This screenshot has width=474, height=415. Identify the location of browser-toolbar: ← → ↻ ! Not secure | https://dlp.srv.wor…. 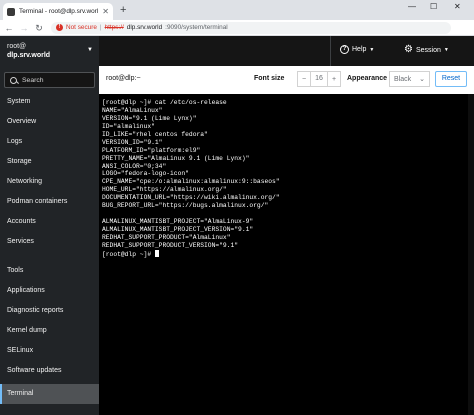
(237, 28).